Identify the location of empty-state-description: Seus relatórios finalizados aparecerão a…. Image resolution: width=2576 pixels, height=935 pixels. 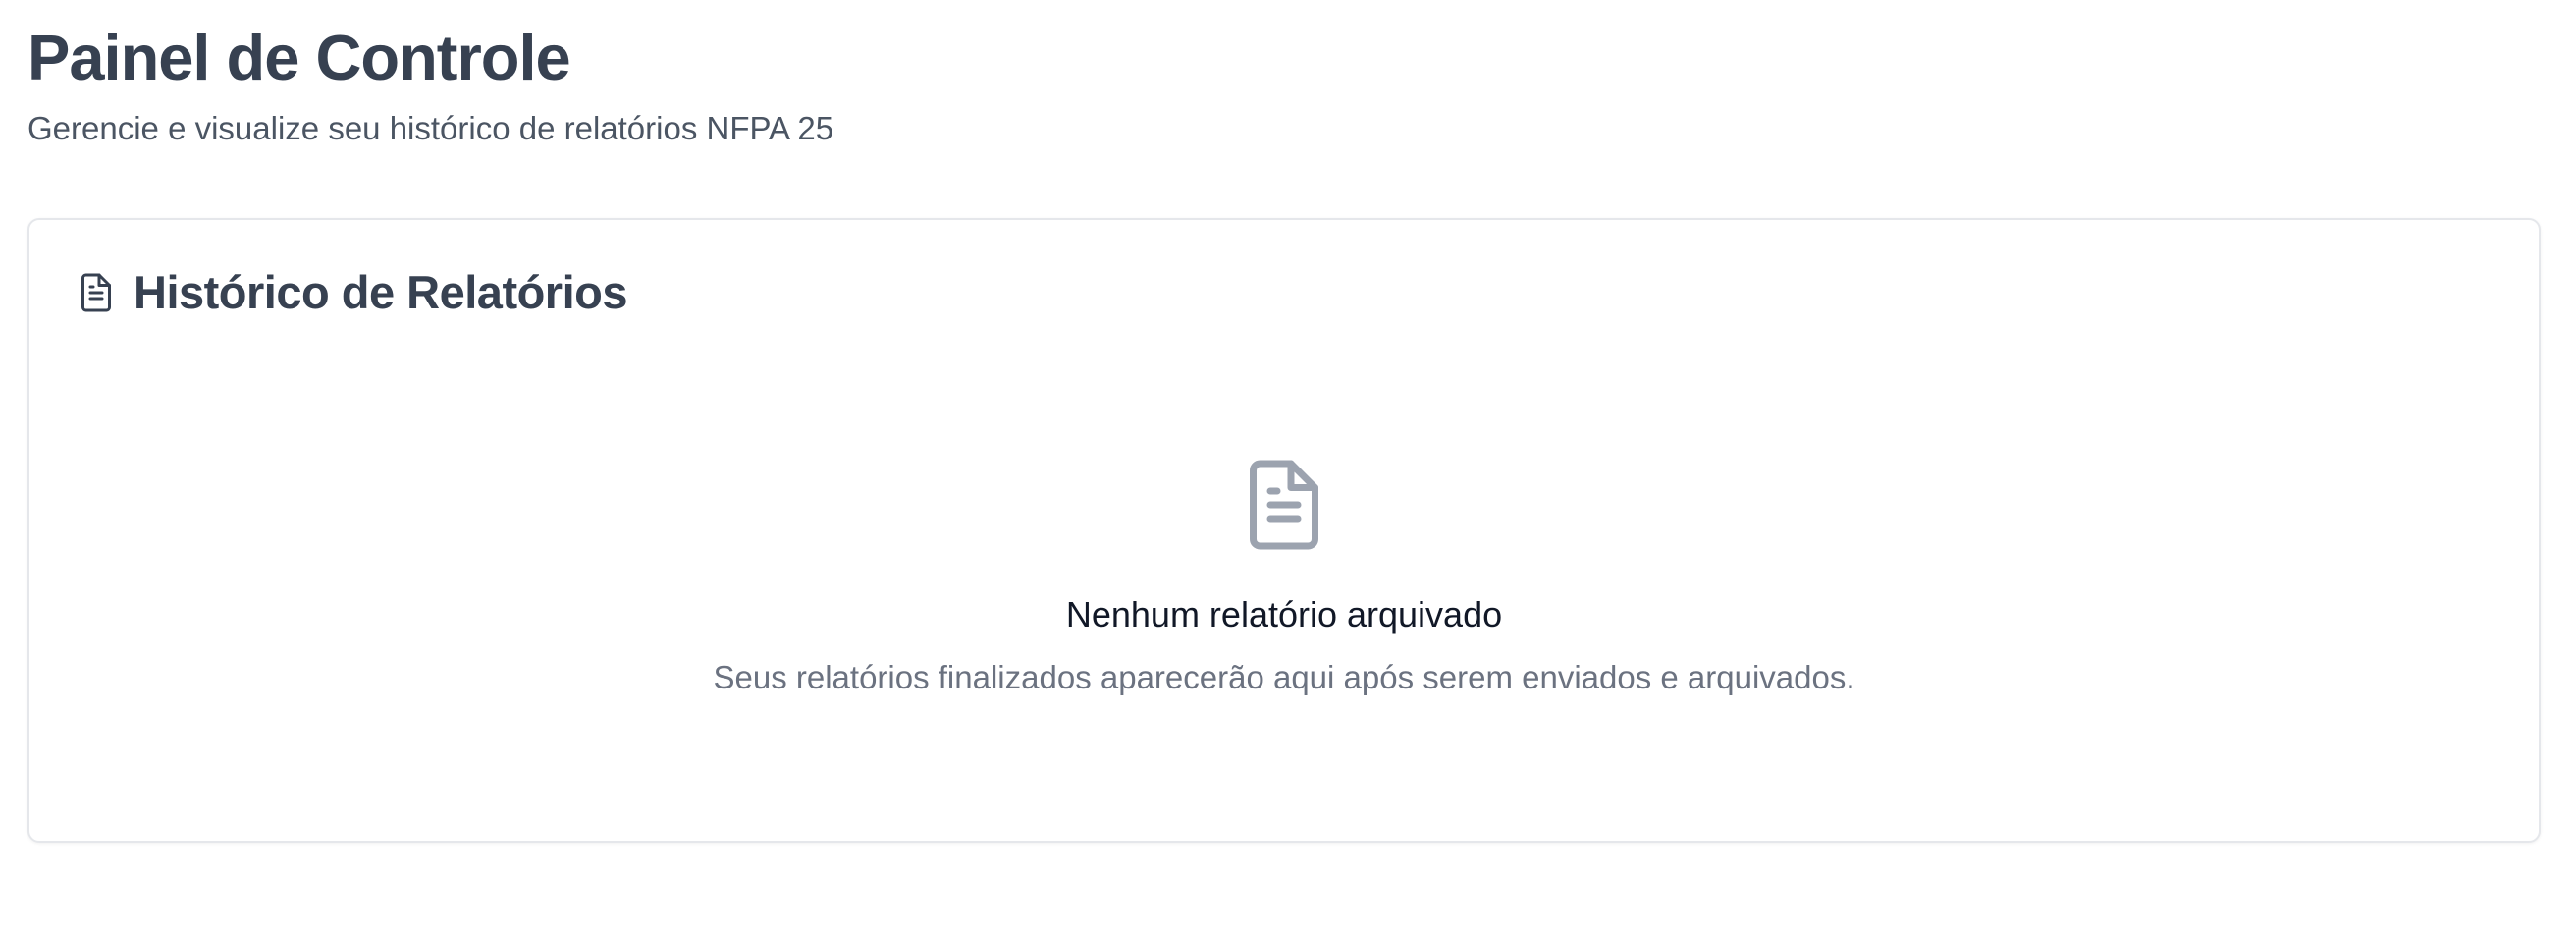
(1284, 677).